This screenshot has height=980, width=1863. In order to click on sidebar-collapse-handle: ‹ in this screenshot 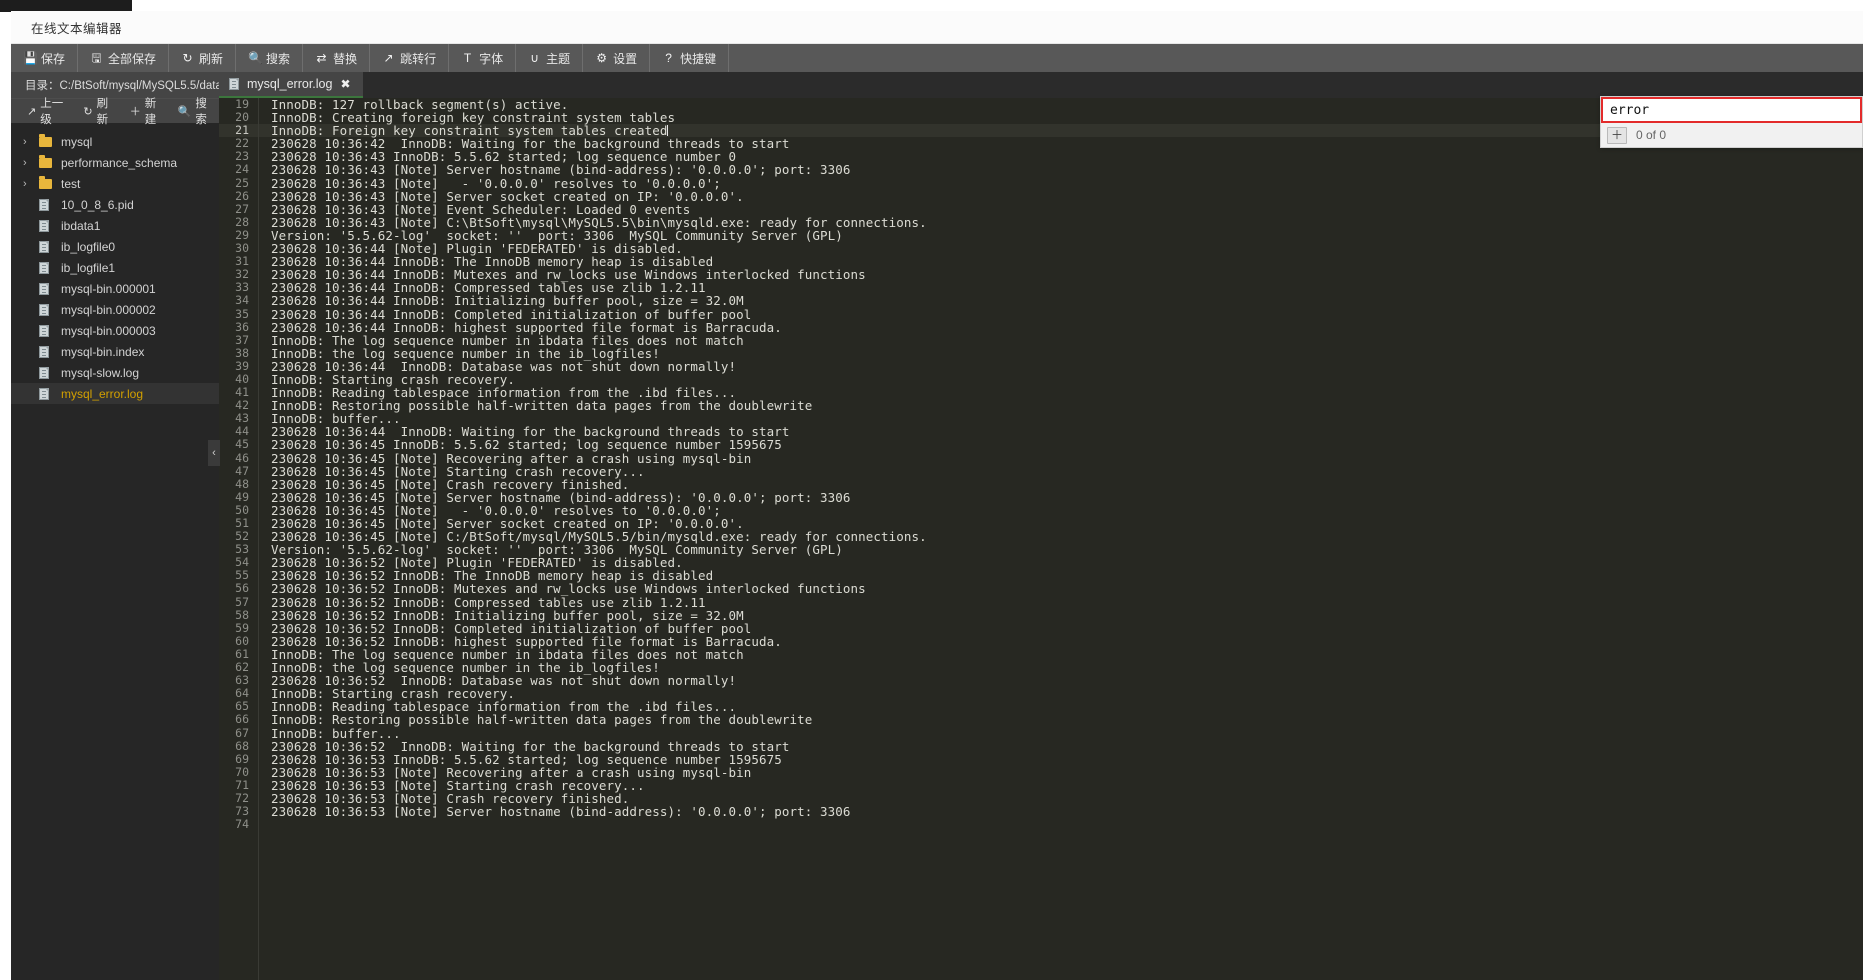, I will do `click(214, 453)`.